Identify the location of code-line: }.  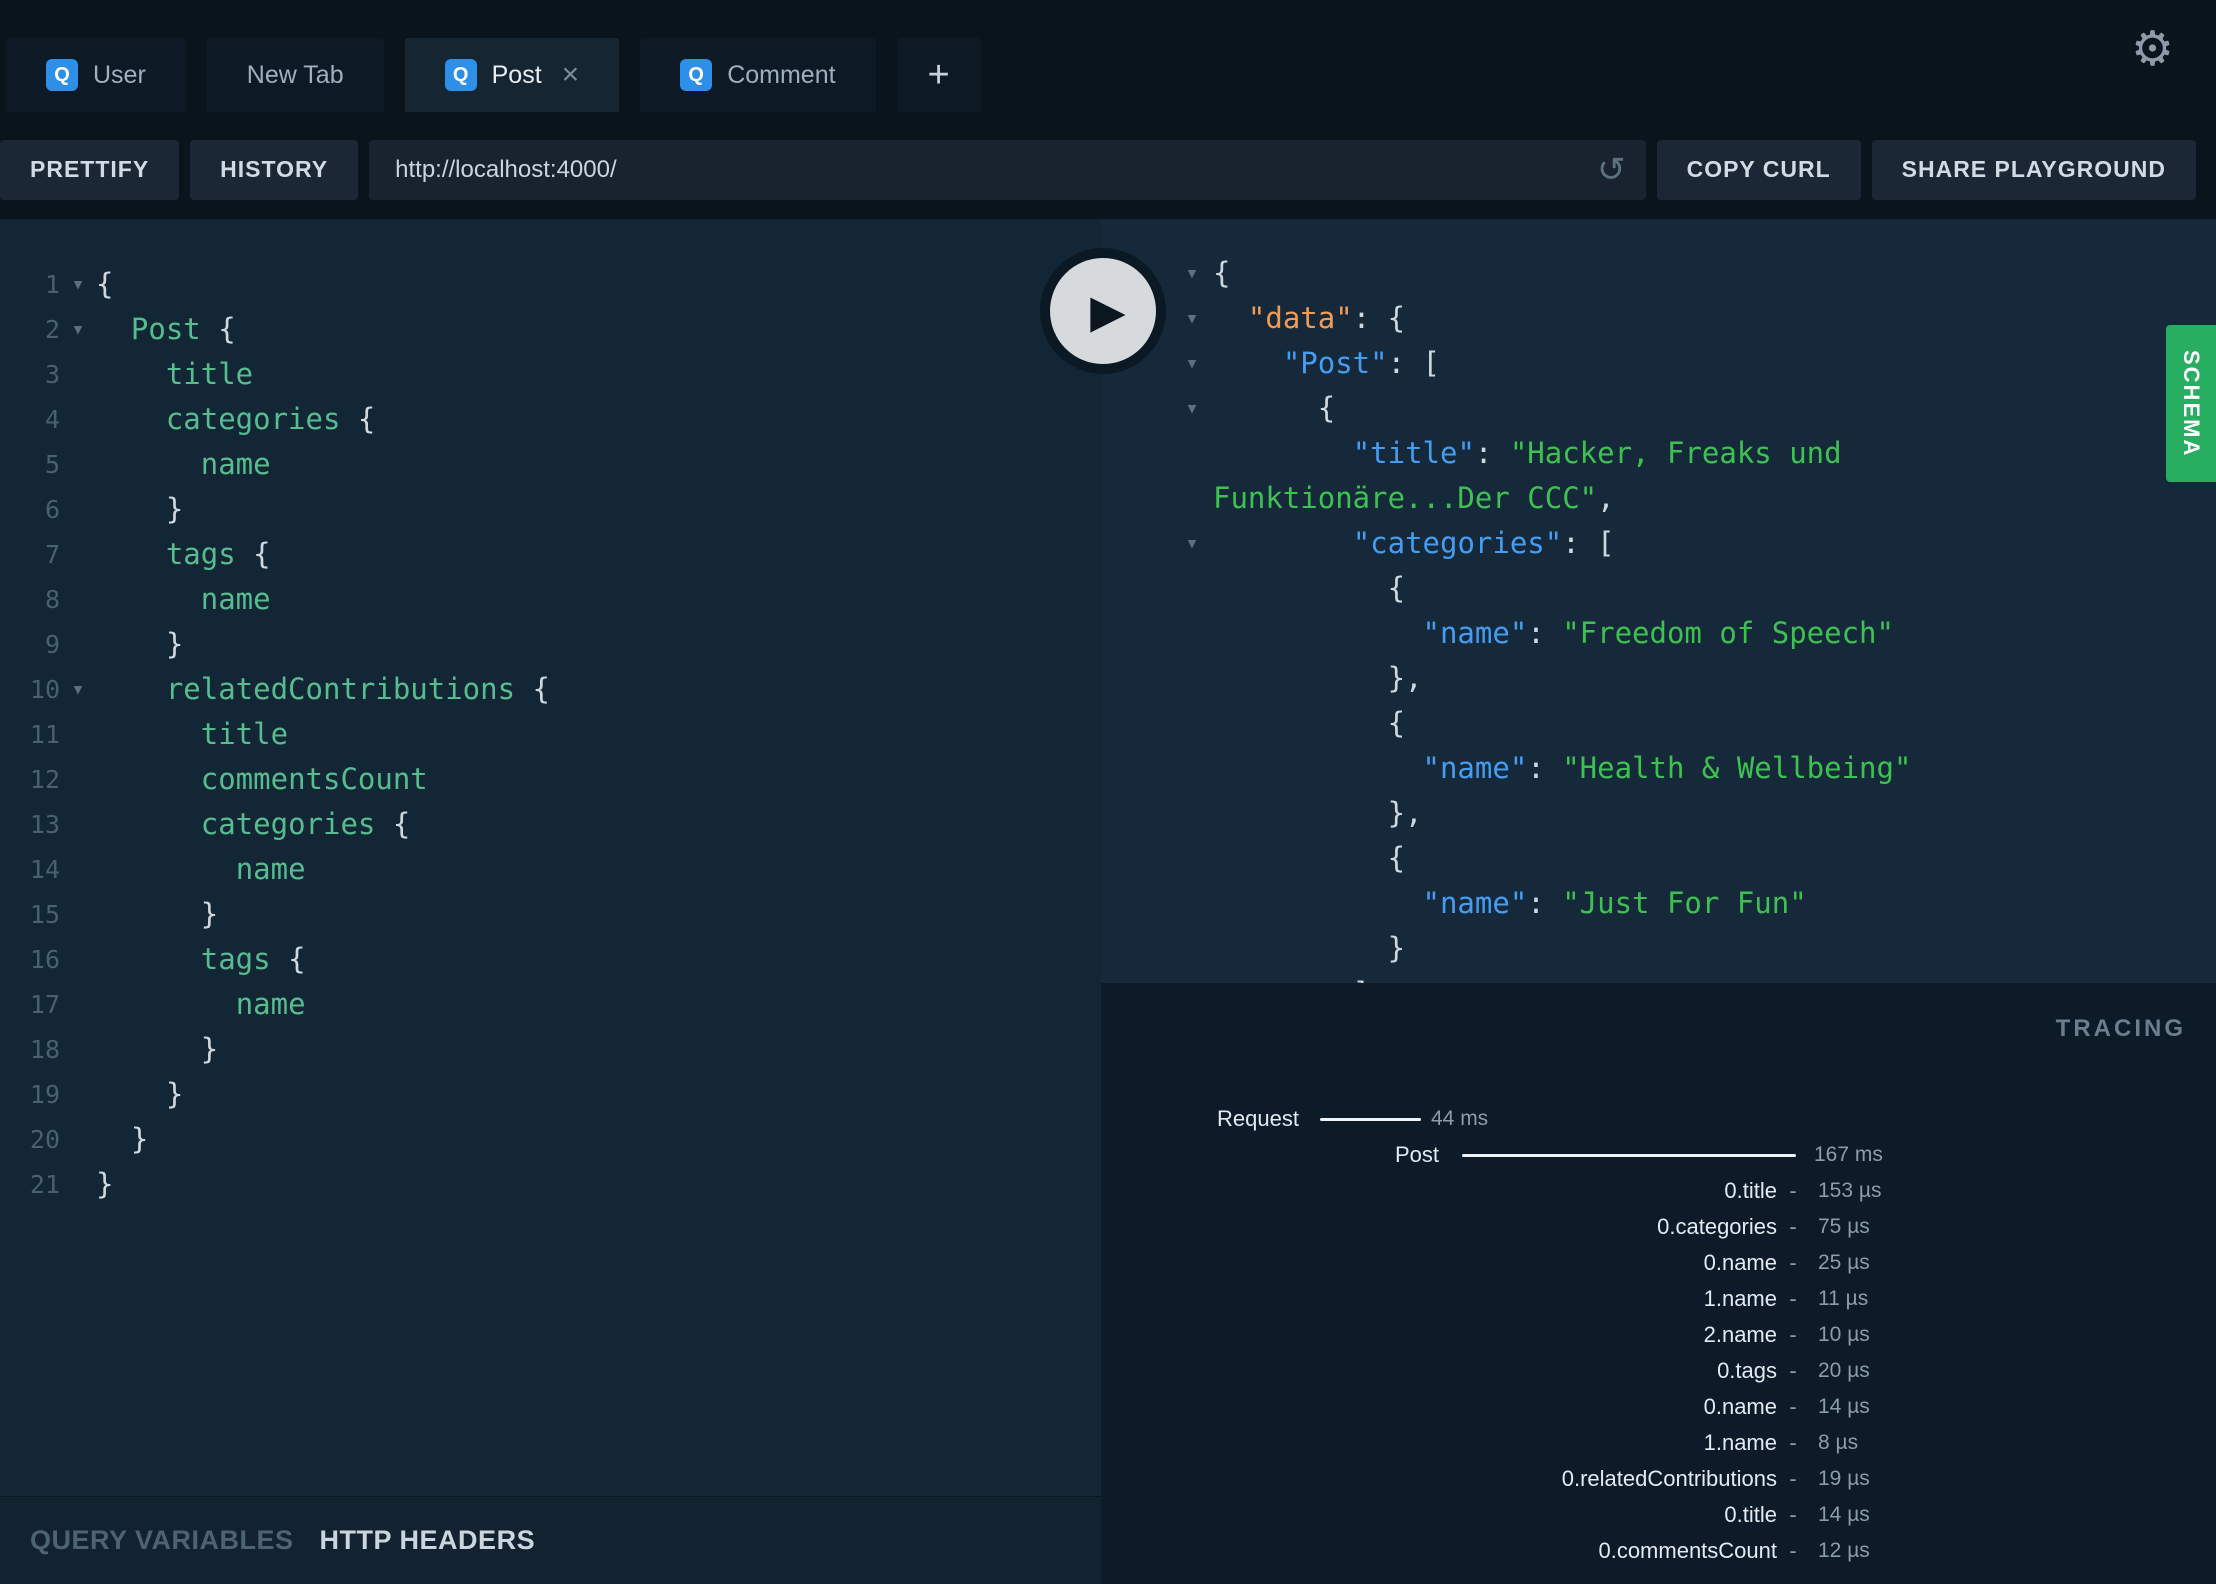
(1658, 948).